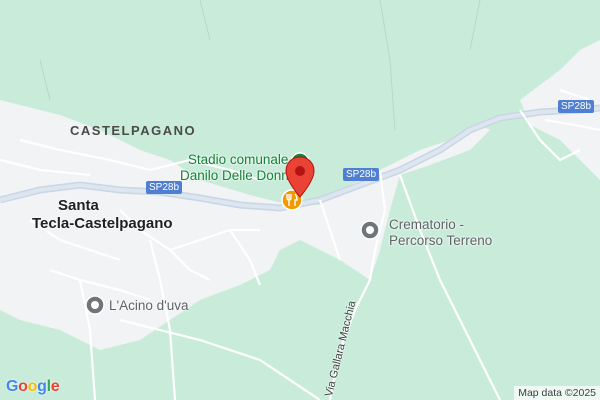  Describe the element at coordinates (441, 240) in the screenshot. I see `poi-label-crematorio-line2: Percorso Terreno` at that location.